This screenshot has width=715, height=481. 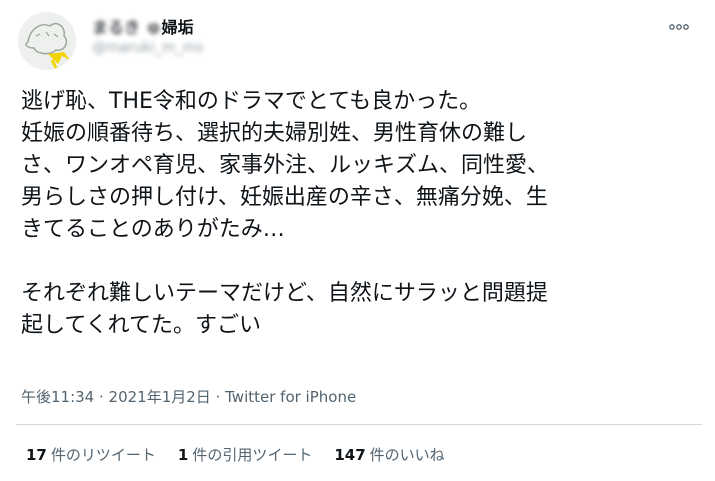 I want to click on likes-label: 件のいいね, so click(x=407, y=455).